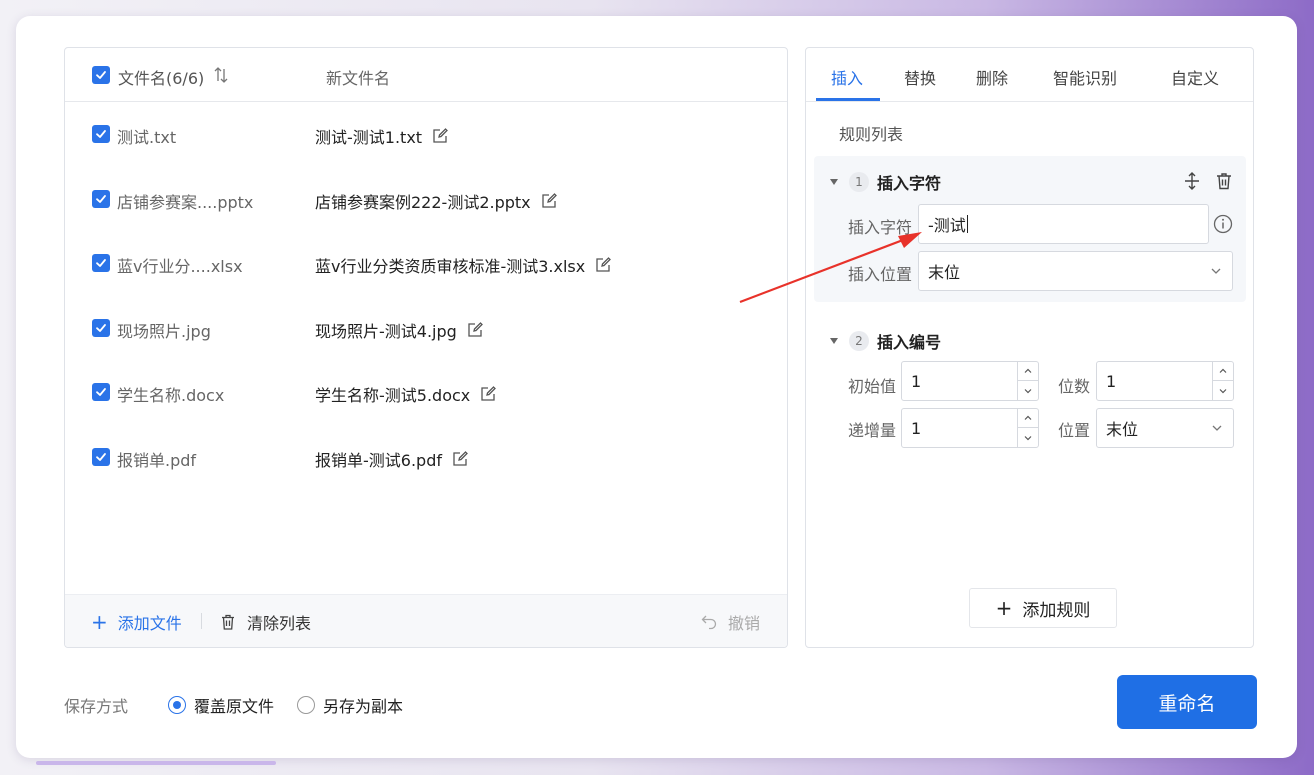 This screenshot has width=1314, height=775. I want to click on drag-handle-icon, so click(1192, 181).